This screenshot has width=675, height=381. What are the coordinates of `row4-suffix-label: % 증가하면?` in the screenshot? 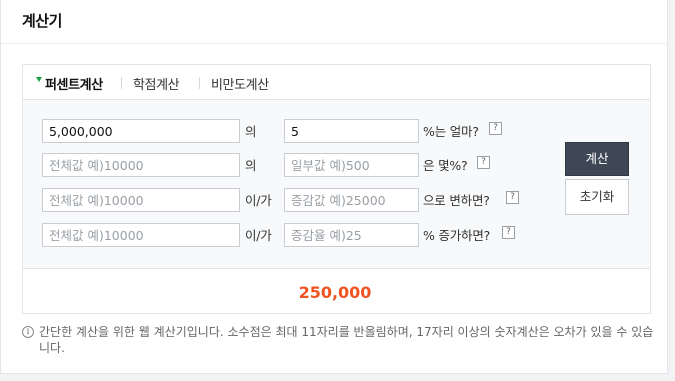 It's located at (457, 235).